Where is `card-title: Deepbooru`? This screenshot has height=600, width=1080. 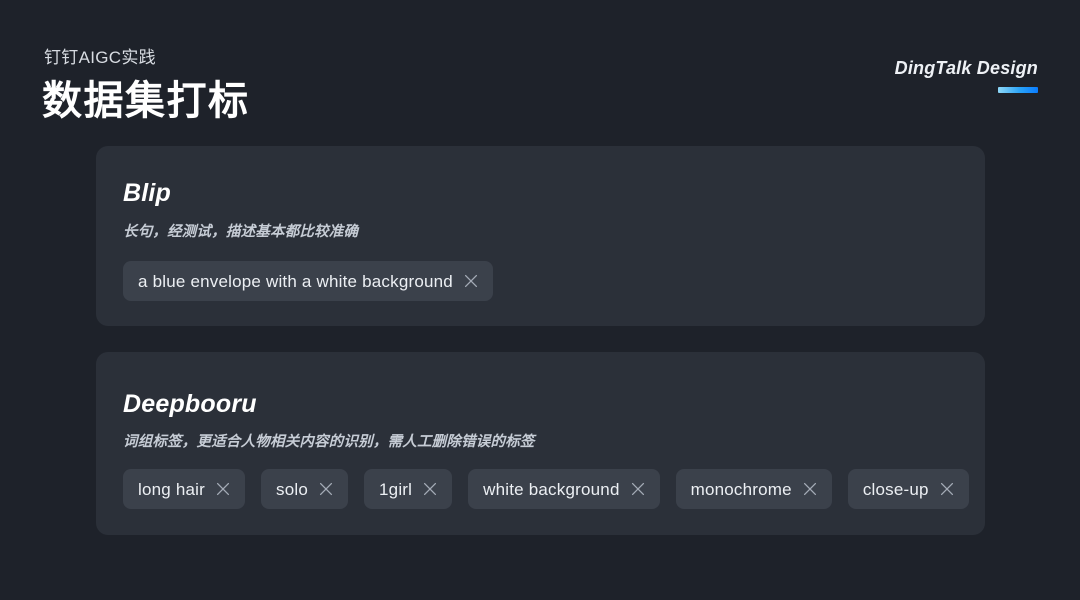 card-title: Deepbooru is located at coordinates (190, 404).